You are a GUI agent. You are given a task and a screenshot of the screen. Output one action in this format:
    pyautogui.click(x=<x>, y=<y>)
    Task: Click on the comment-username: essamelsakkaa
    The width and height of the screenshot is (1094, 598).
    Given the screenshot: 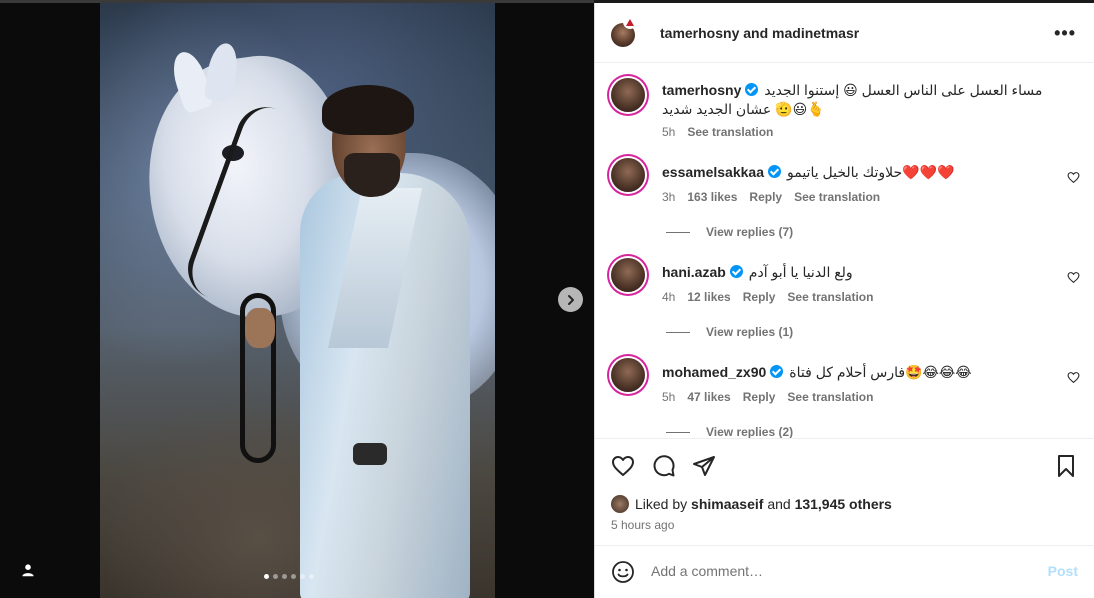 What is the action you would take?
    pyautogui.click(x=713, y=172)
    